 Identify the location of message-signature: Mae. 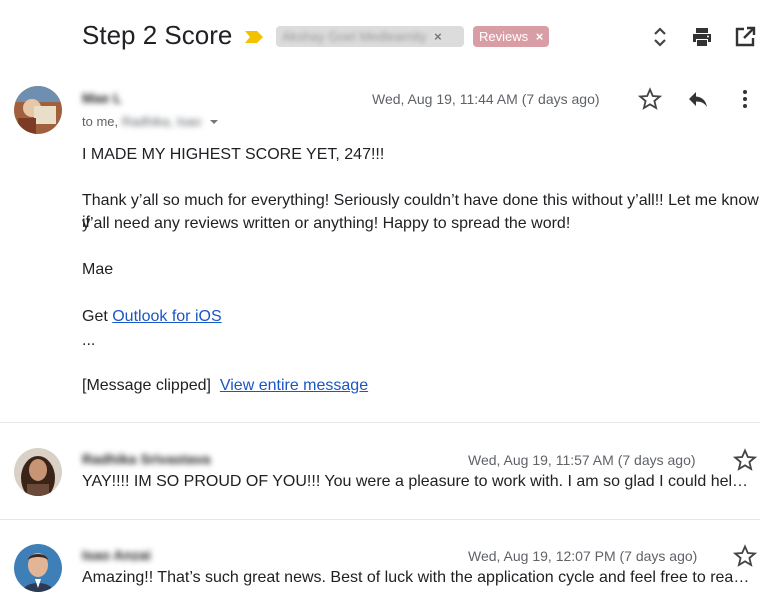
(98, 269).